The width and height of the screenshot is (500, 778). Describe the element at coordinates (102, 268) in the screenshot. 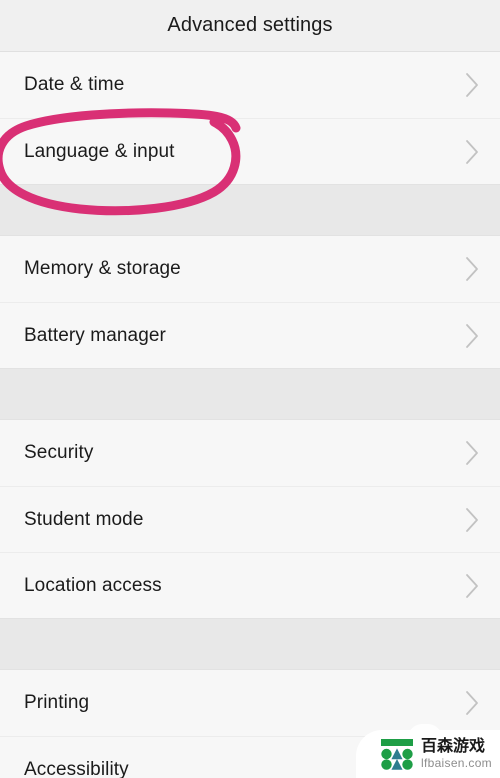

I see `list-item-label: Memory & storage` at that location.